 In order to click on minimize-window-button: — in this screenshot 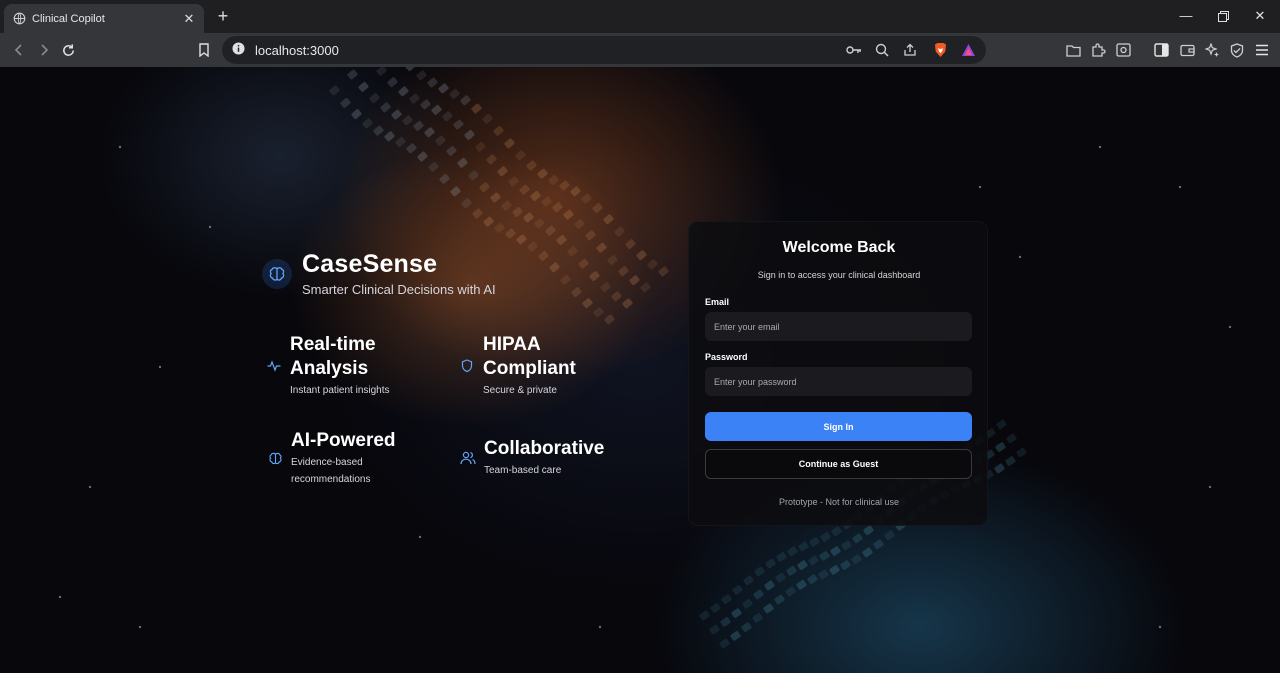, I will do `click(1186, 17)`.